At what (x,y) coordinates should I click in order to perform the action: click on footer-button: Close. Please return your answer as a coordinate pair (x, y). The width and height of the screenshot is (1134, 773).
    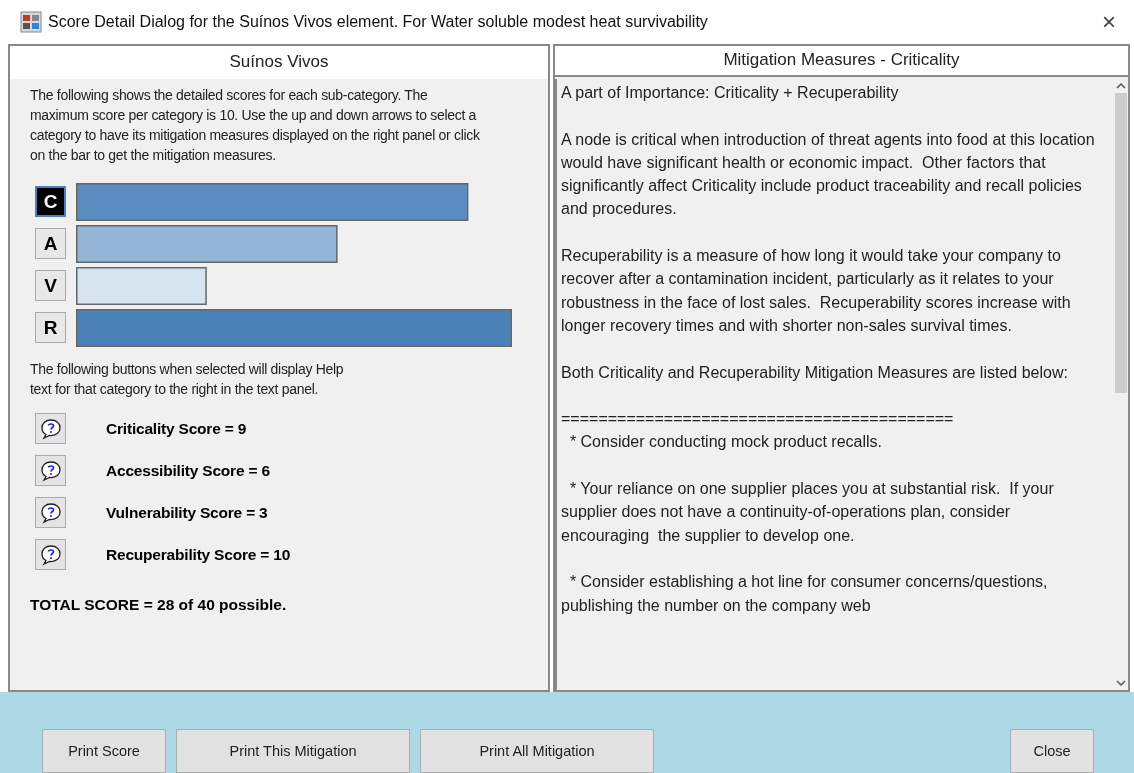
    Looking at the image, I should click on (1052, 751).